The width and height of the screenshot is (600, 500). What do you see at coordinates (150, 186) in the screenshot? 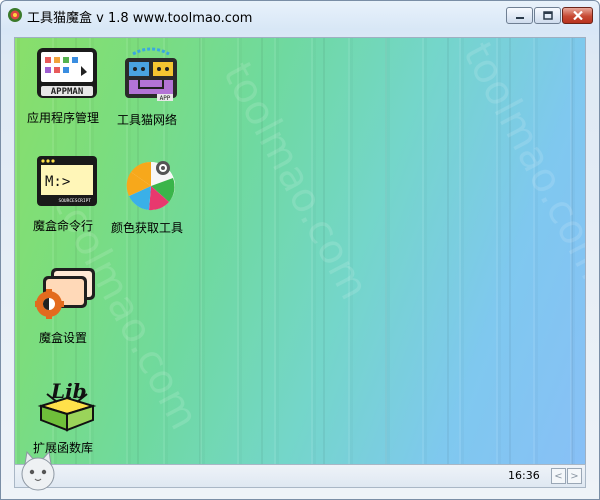
I see `color-picker-icon` at bounding box center [150, 186].